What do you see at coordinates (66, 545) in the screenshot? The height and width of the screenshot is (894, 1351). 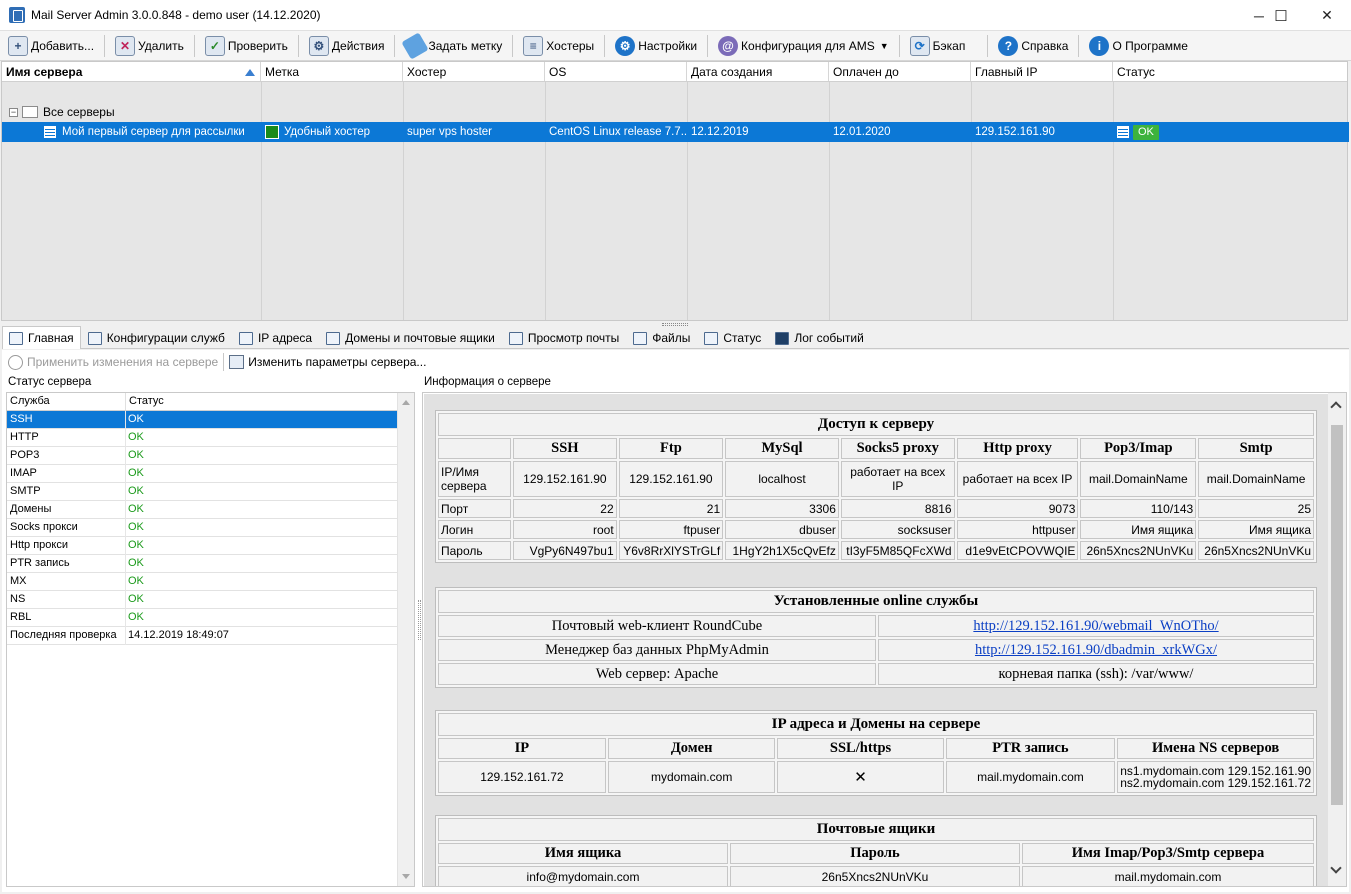 I see `service-name-cell: Http прокси` at bounding box center [66, 545].